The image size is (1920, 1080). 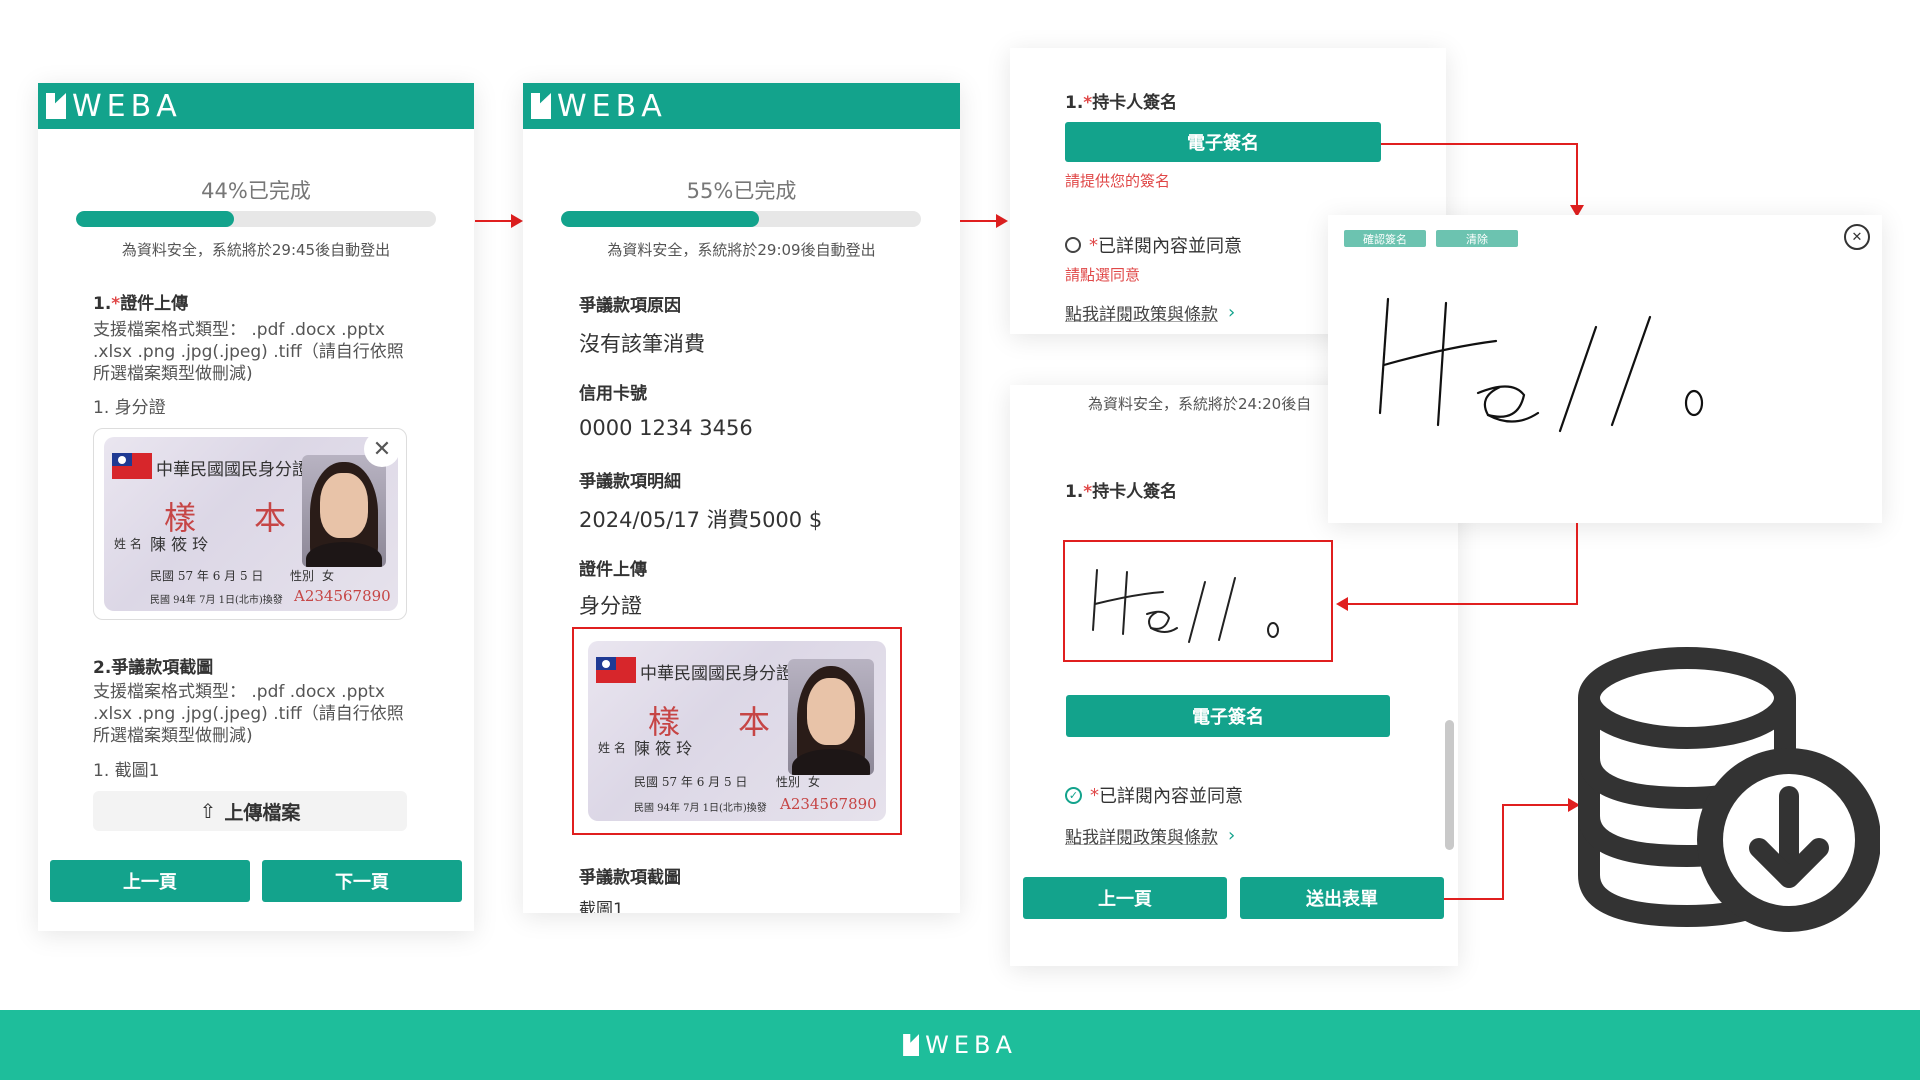 What do you see at coordinates (601, 906) in the screenshot?
I see `field-value: 截圖1` at bounding box center [601, 906].